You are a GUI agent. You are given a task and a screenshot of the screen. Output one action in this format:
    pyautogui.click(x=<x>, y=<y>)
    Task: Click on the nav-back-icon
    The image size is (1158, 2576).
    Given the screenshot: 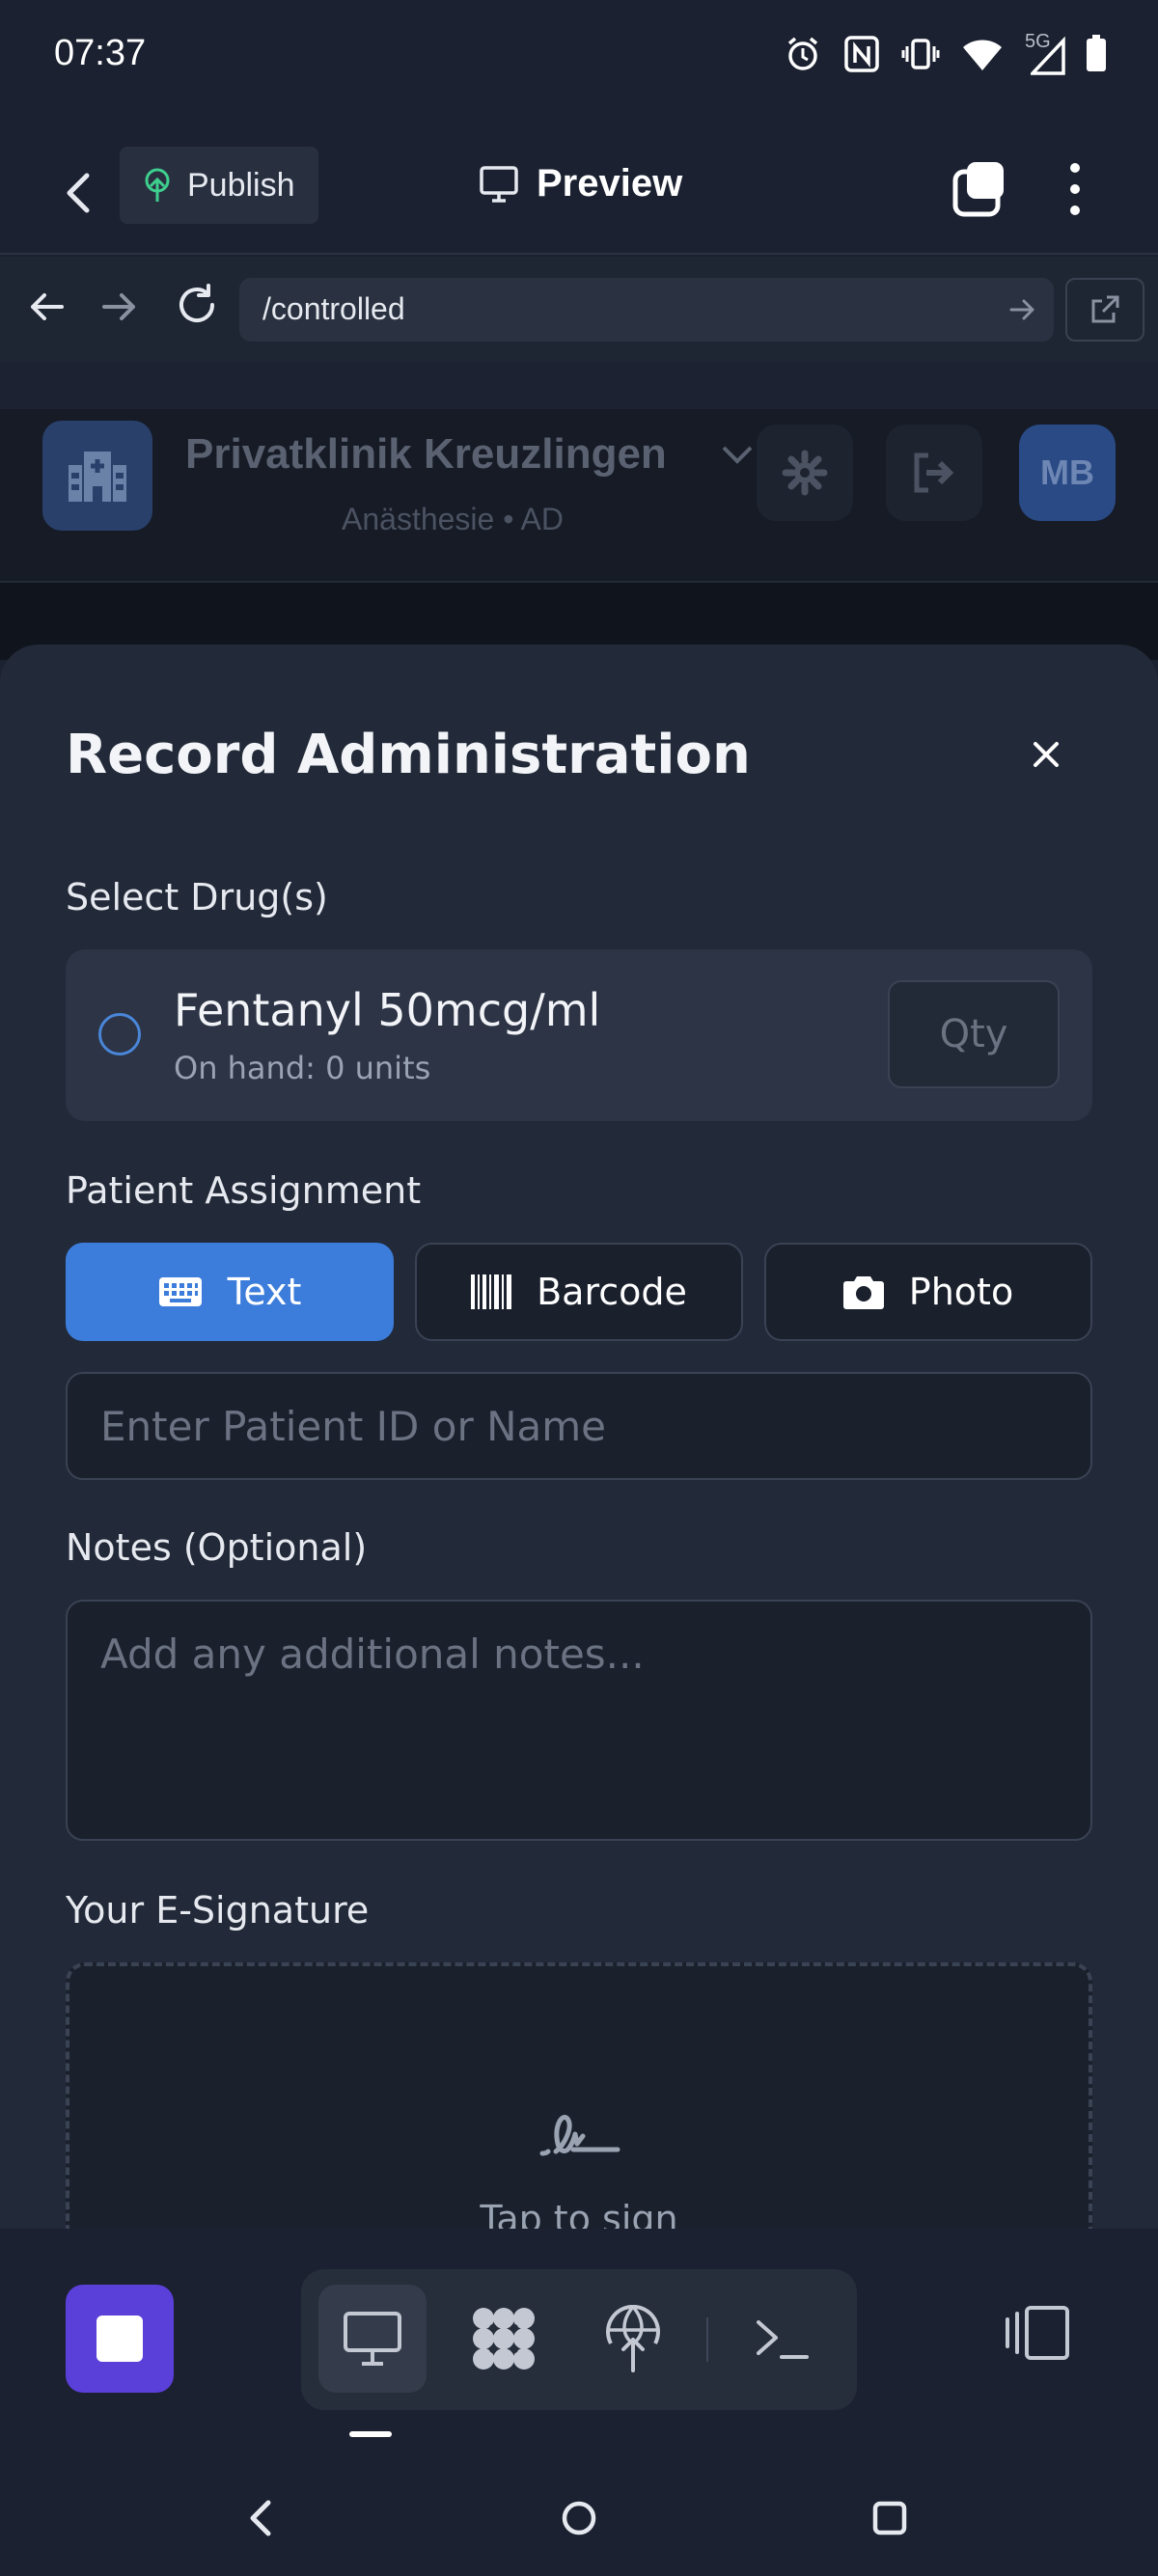 What is the action you would take?
    pyautogui.click(x=259, y=2518)
    